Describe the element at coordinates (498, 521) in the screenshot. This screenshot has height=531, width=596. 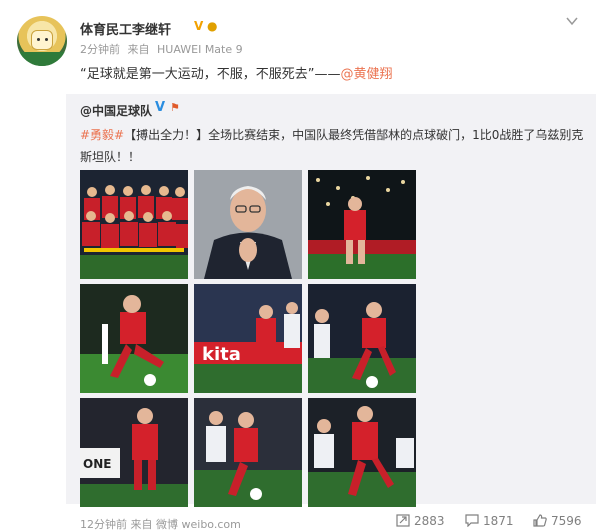
I see `comment-count: 1871` at that location.